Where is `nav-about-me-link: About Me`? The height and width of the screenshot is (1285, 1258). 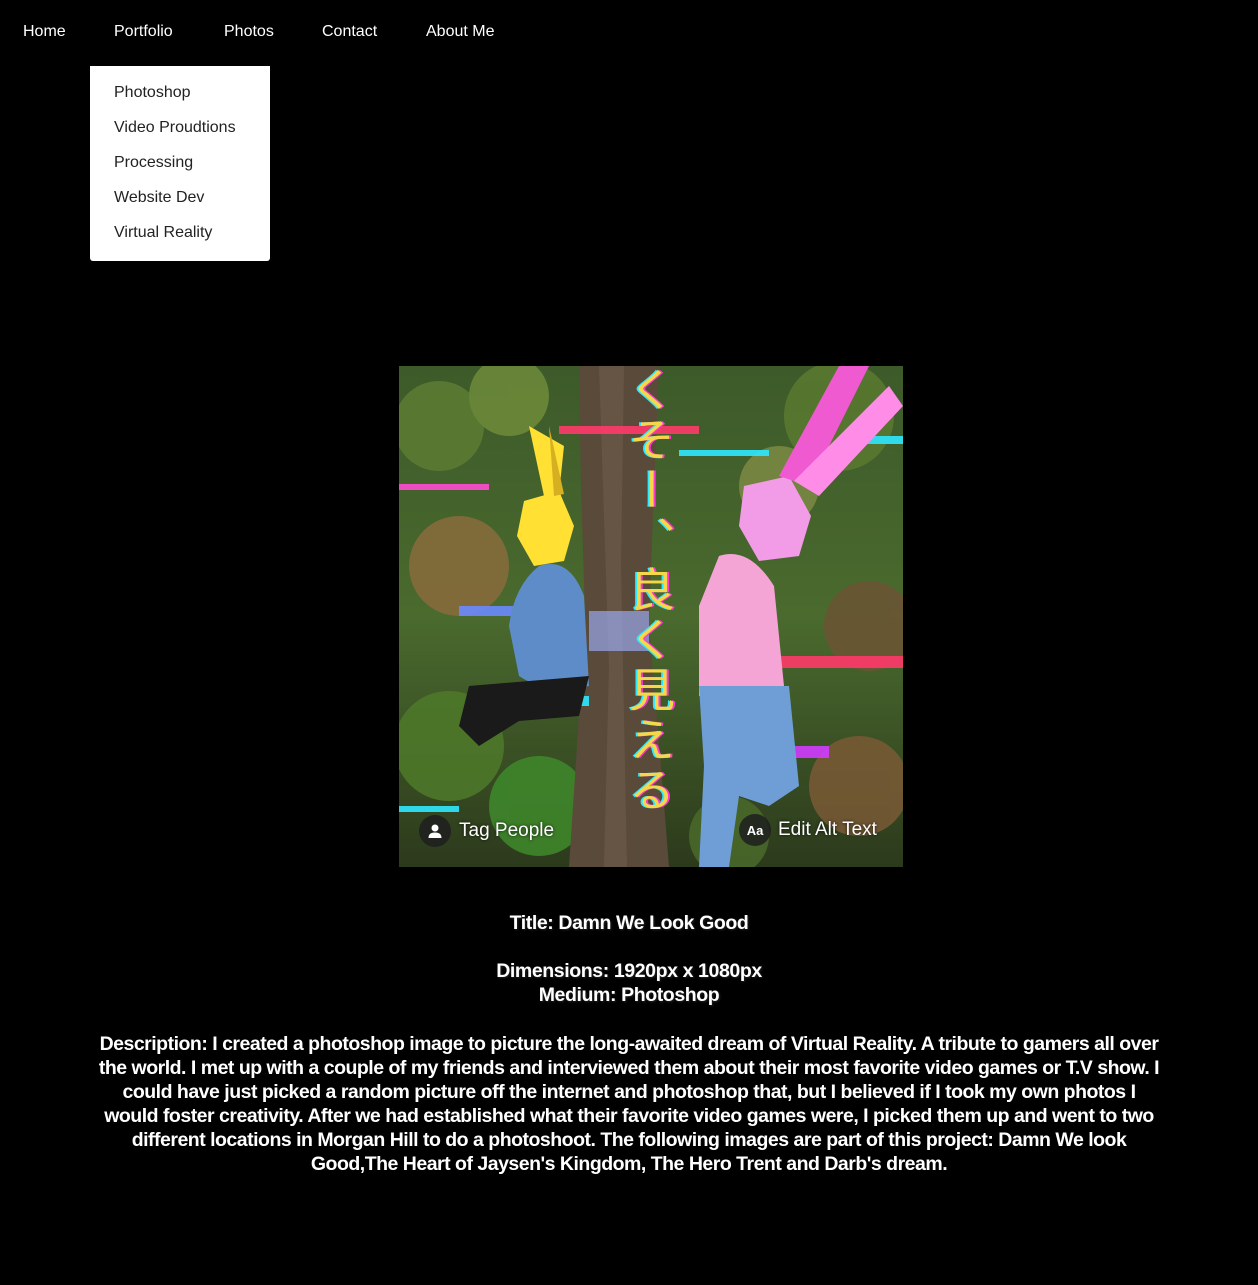 nav-about-me-link: About Me is located at coordinates (460, 32).